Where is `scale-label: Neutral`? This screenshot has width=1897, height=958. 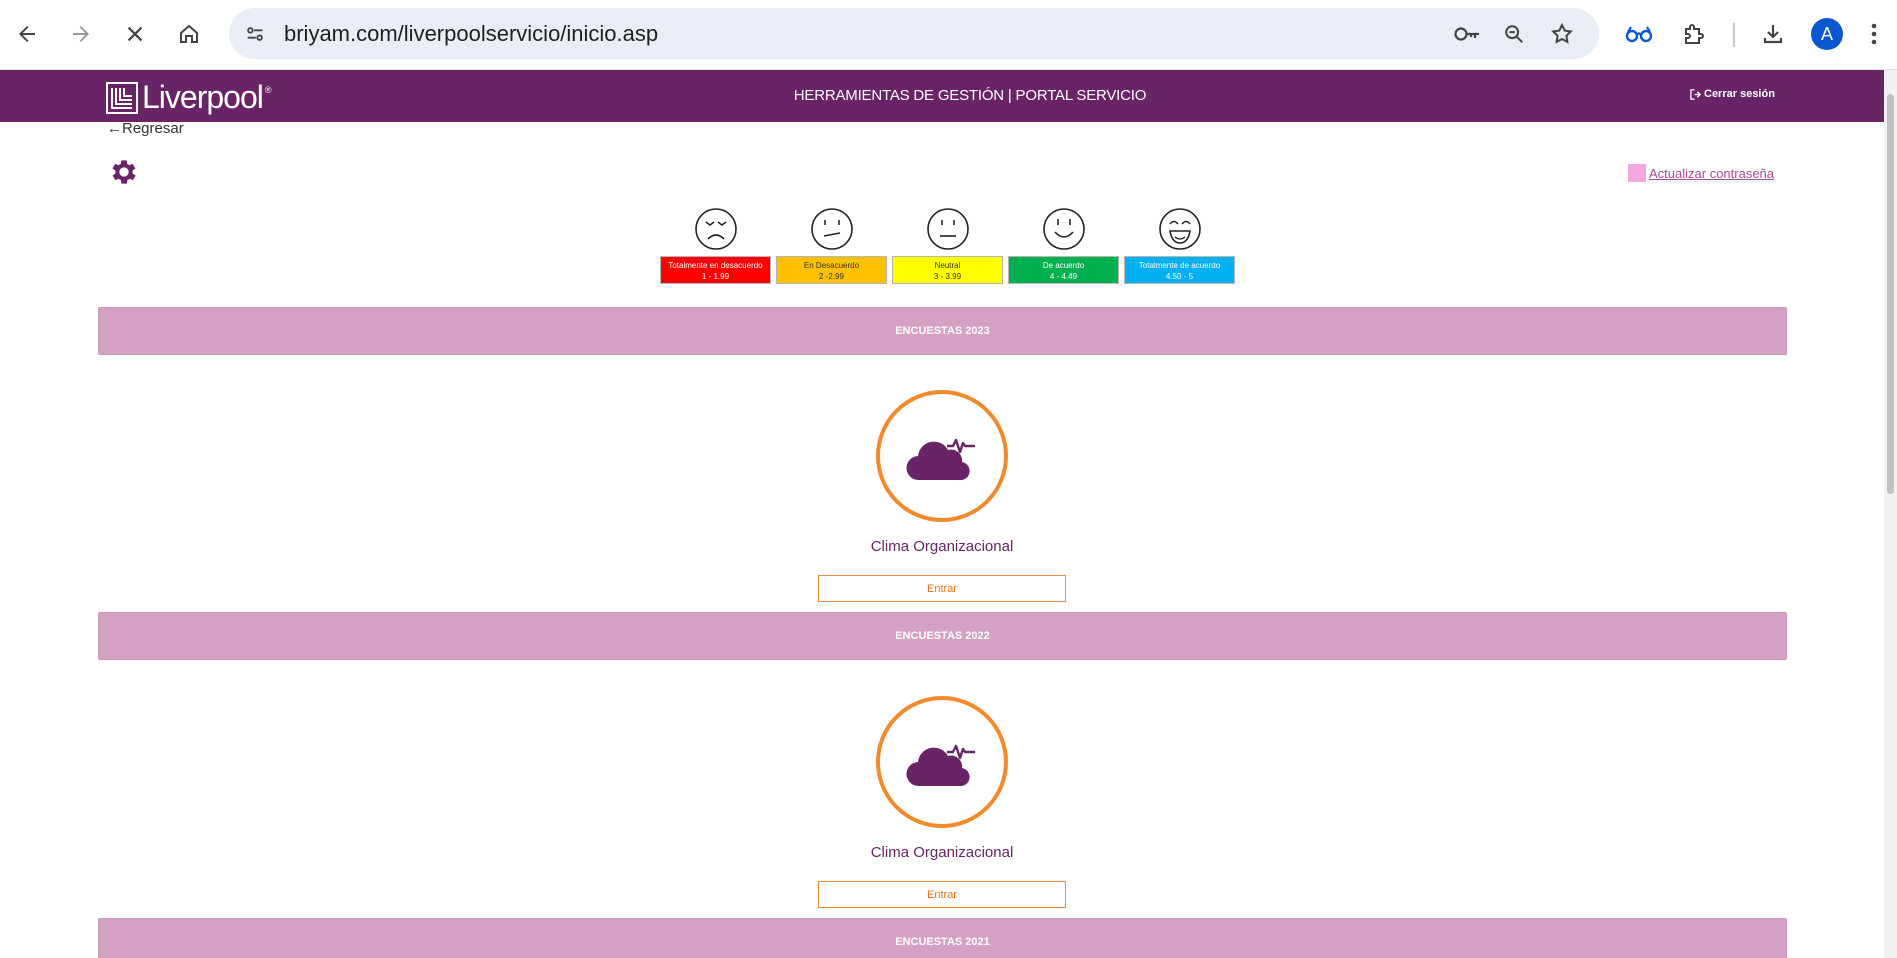
scale-label: Neutral is located at coordinates (947, 265).